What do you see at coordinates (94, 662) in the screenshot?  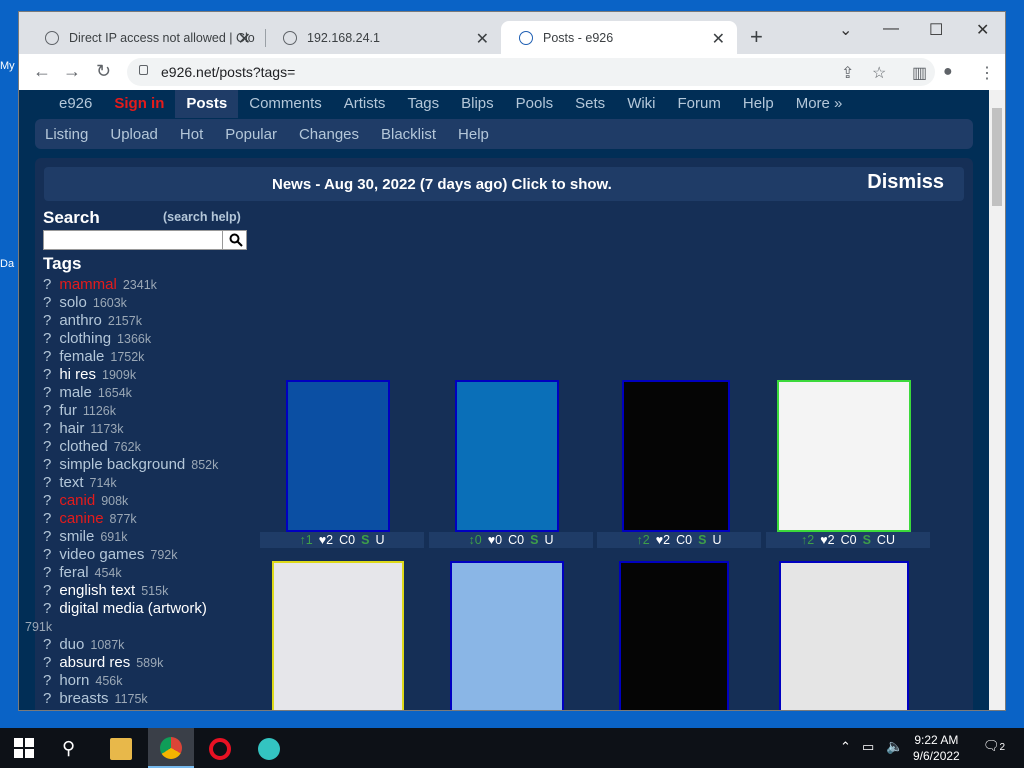 I see `tag-link: absurd res` at bounding box center [94, 662].